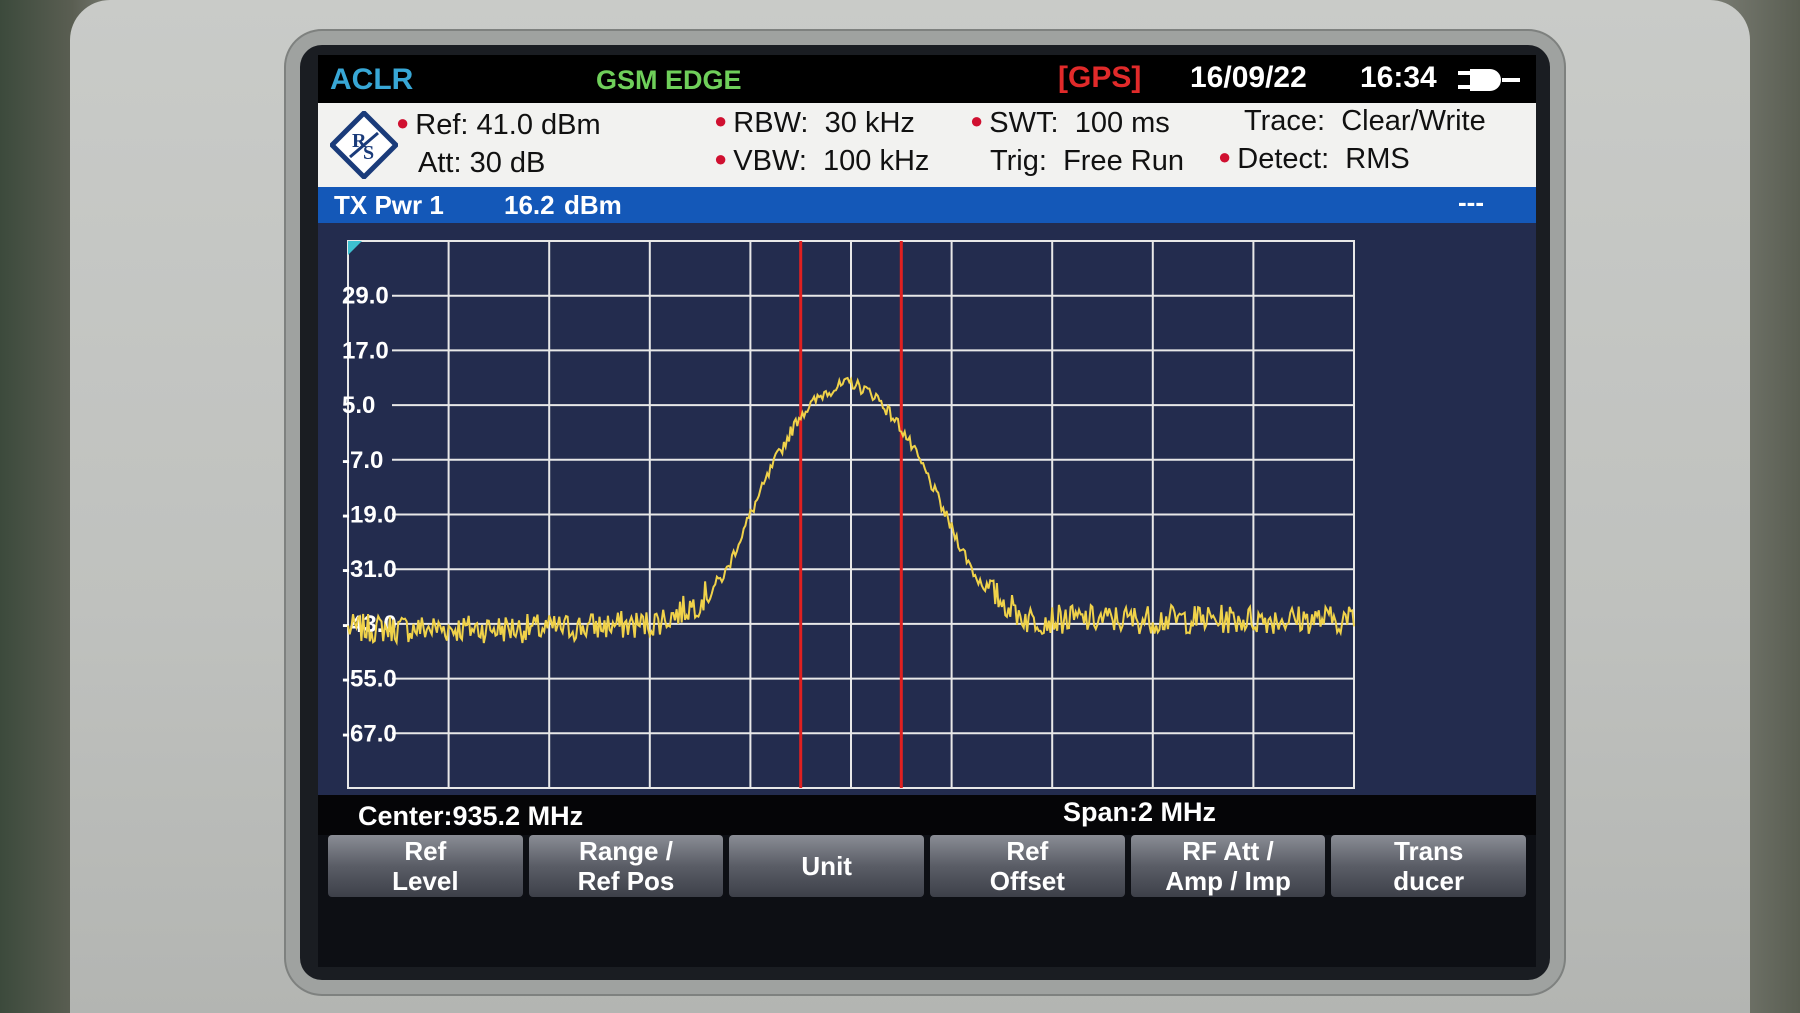 Image resolution: width=1800 pixels, height=1013 pixels. Describe the element at coordinates (369, 569) in the screenshot. I see `y-tick-label: -31.0` at that location.